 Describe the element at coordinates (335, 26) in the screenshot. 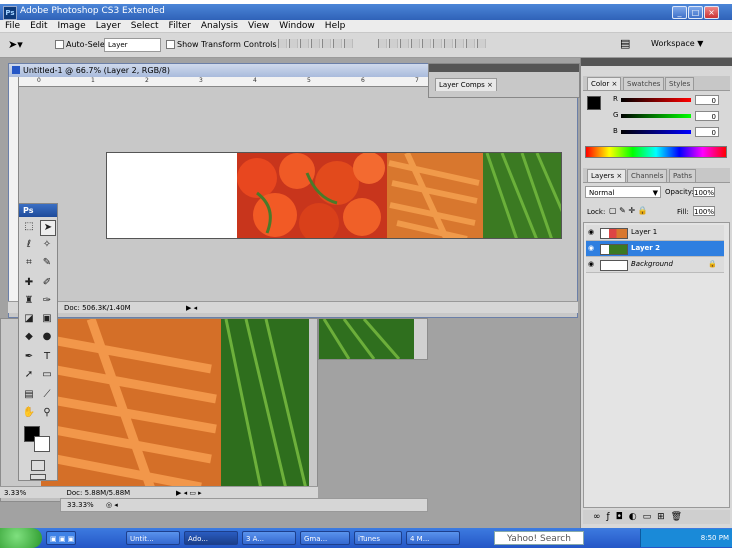

I see `menu-help: Help` at that location.